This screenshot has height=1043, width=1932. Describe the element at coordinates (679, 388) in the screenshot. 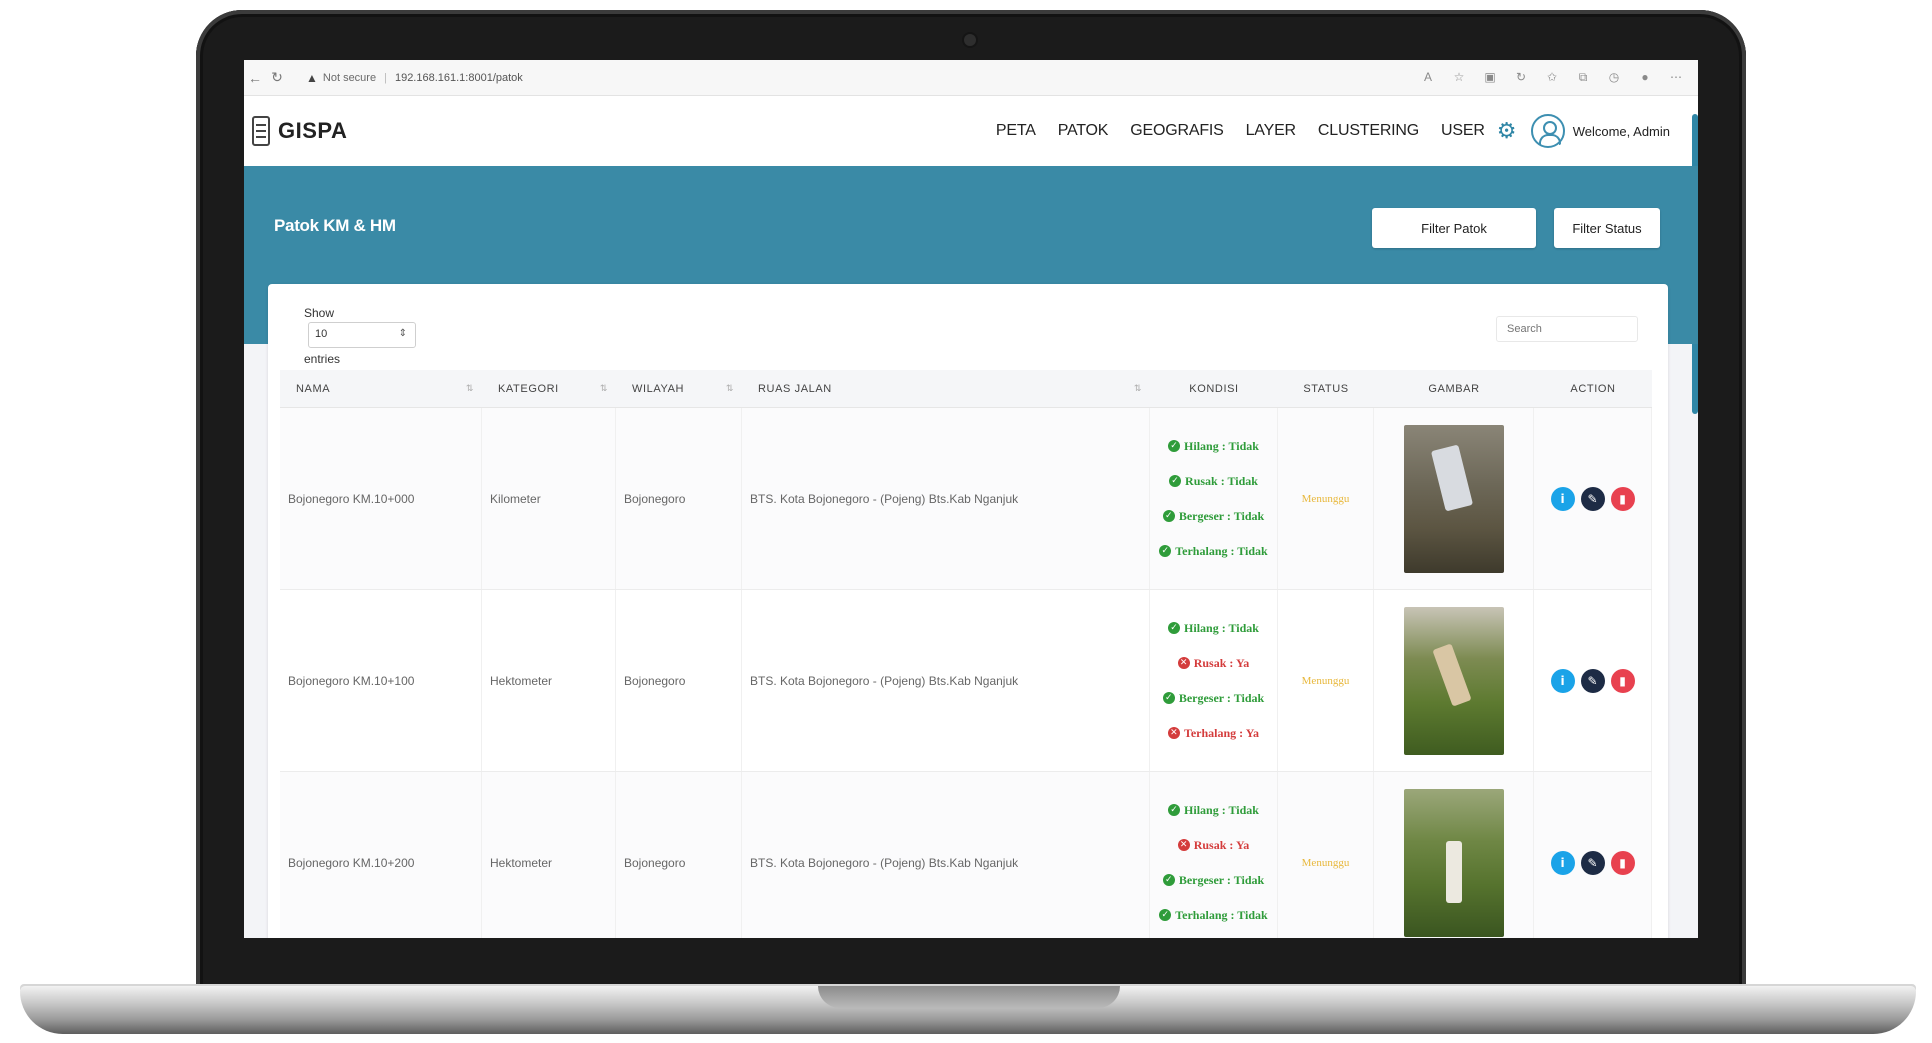

I see `column-header-wilayah: WILAYAH ⇅` at that location.